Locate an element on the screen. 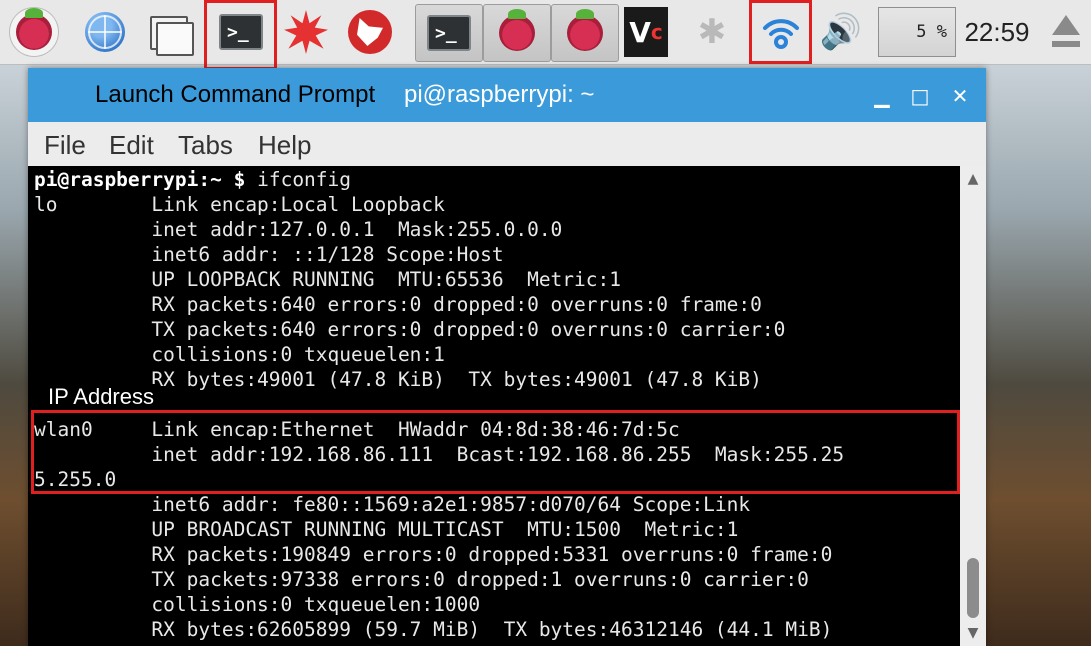  close-button: ✕ is located at coordinates (960, 96).